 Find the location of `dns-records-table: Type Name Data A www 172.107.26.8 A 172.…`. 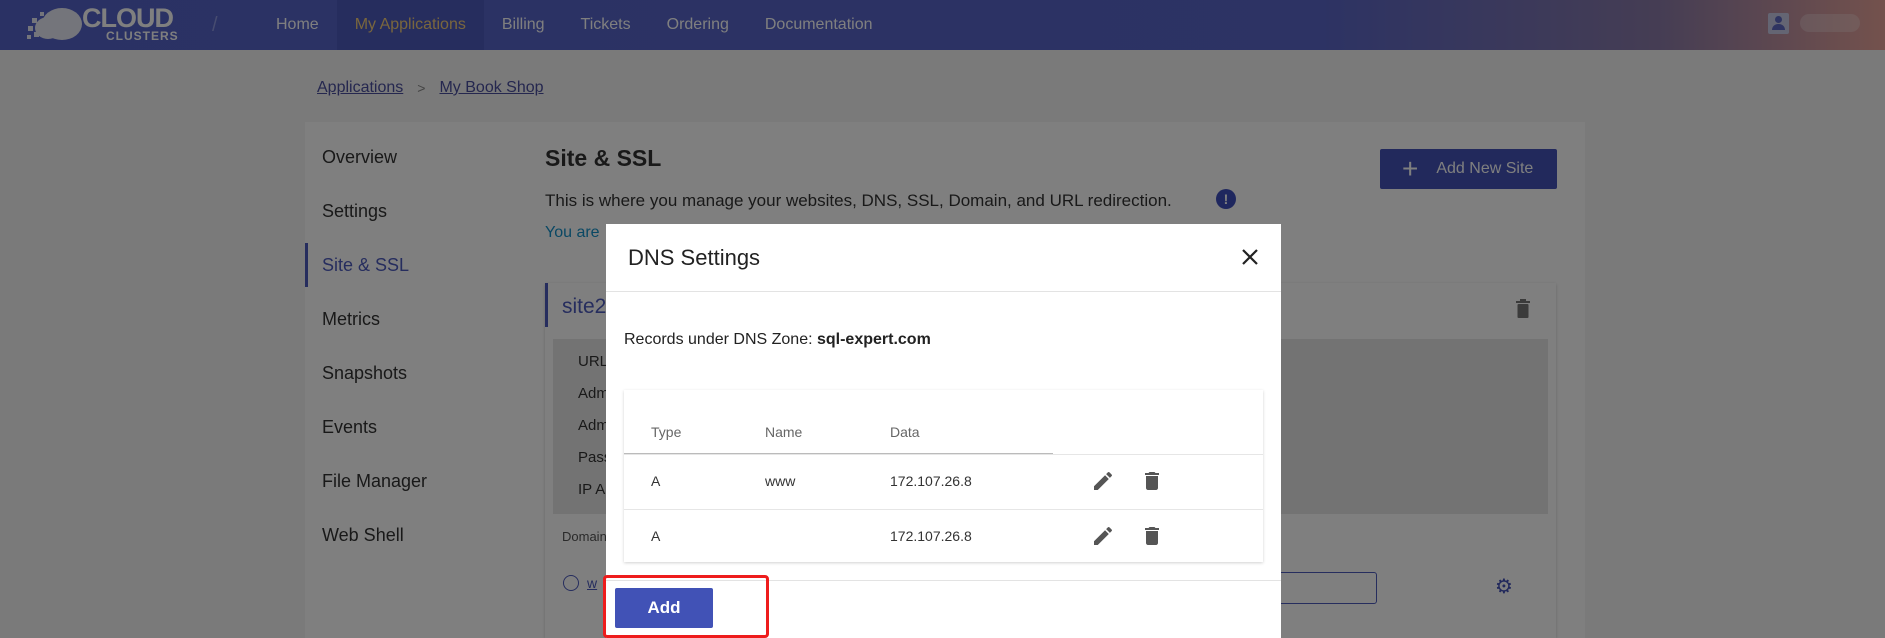

dns-records-table: Type Name Data A www 172.107.26.8 A 172.… is located at coordinates (943, 476).